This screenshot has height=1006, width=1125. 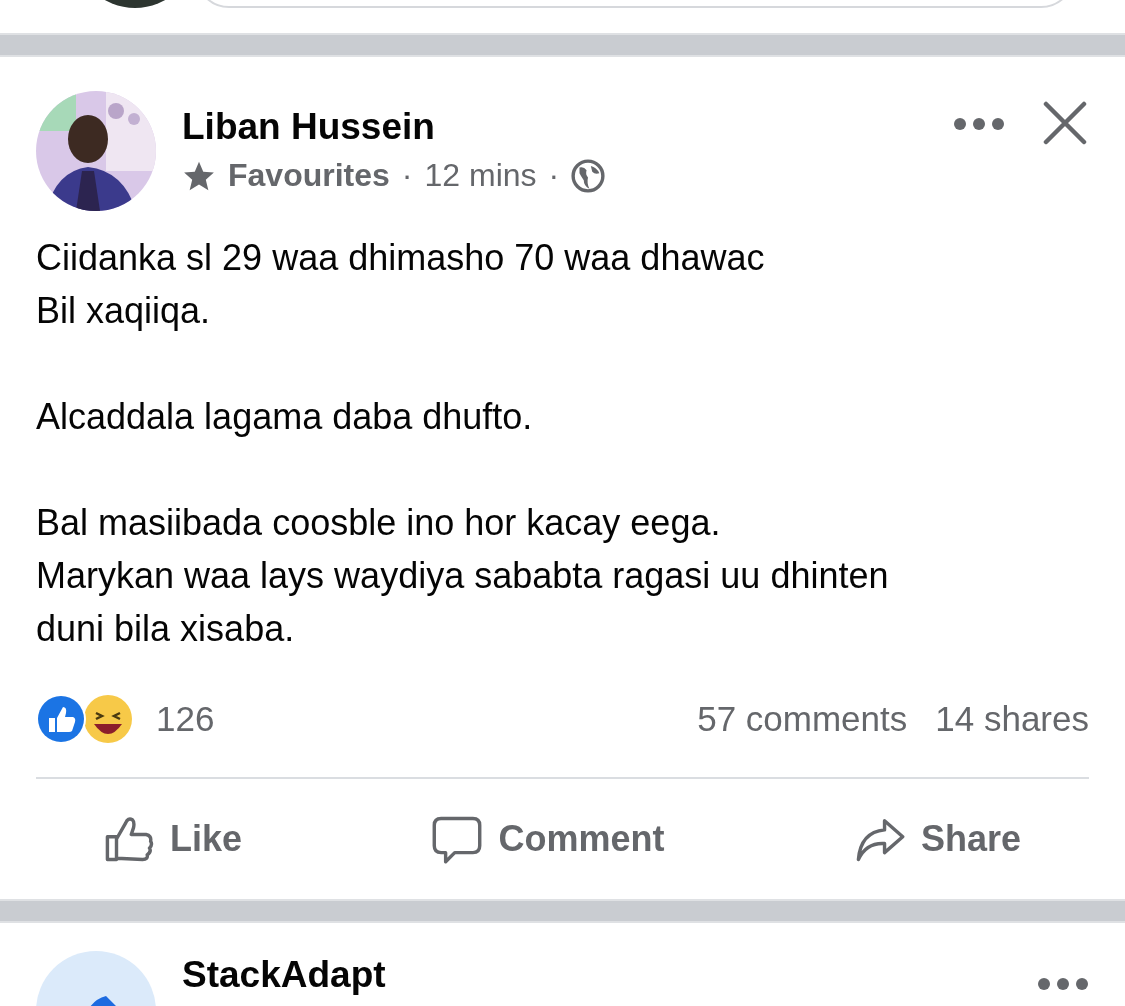 I want to click on share-button: Share, so click(x=937, y=839).